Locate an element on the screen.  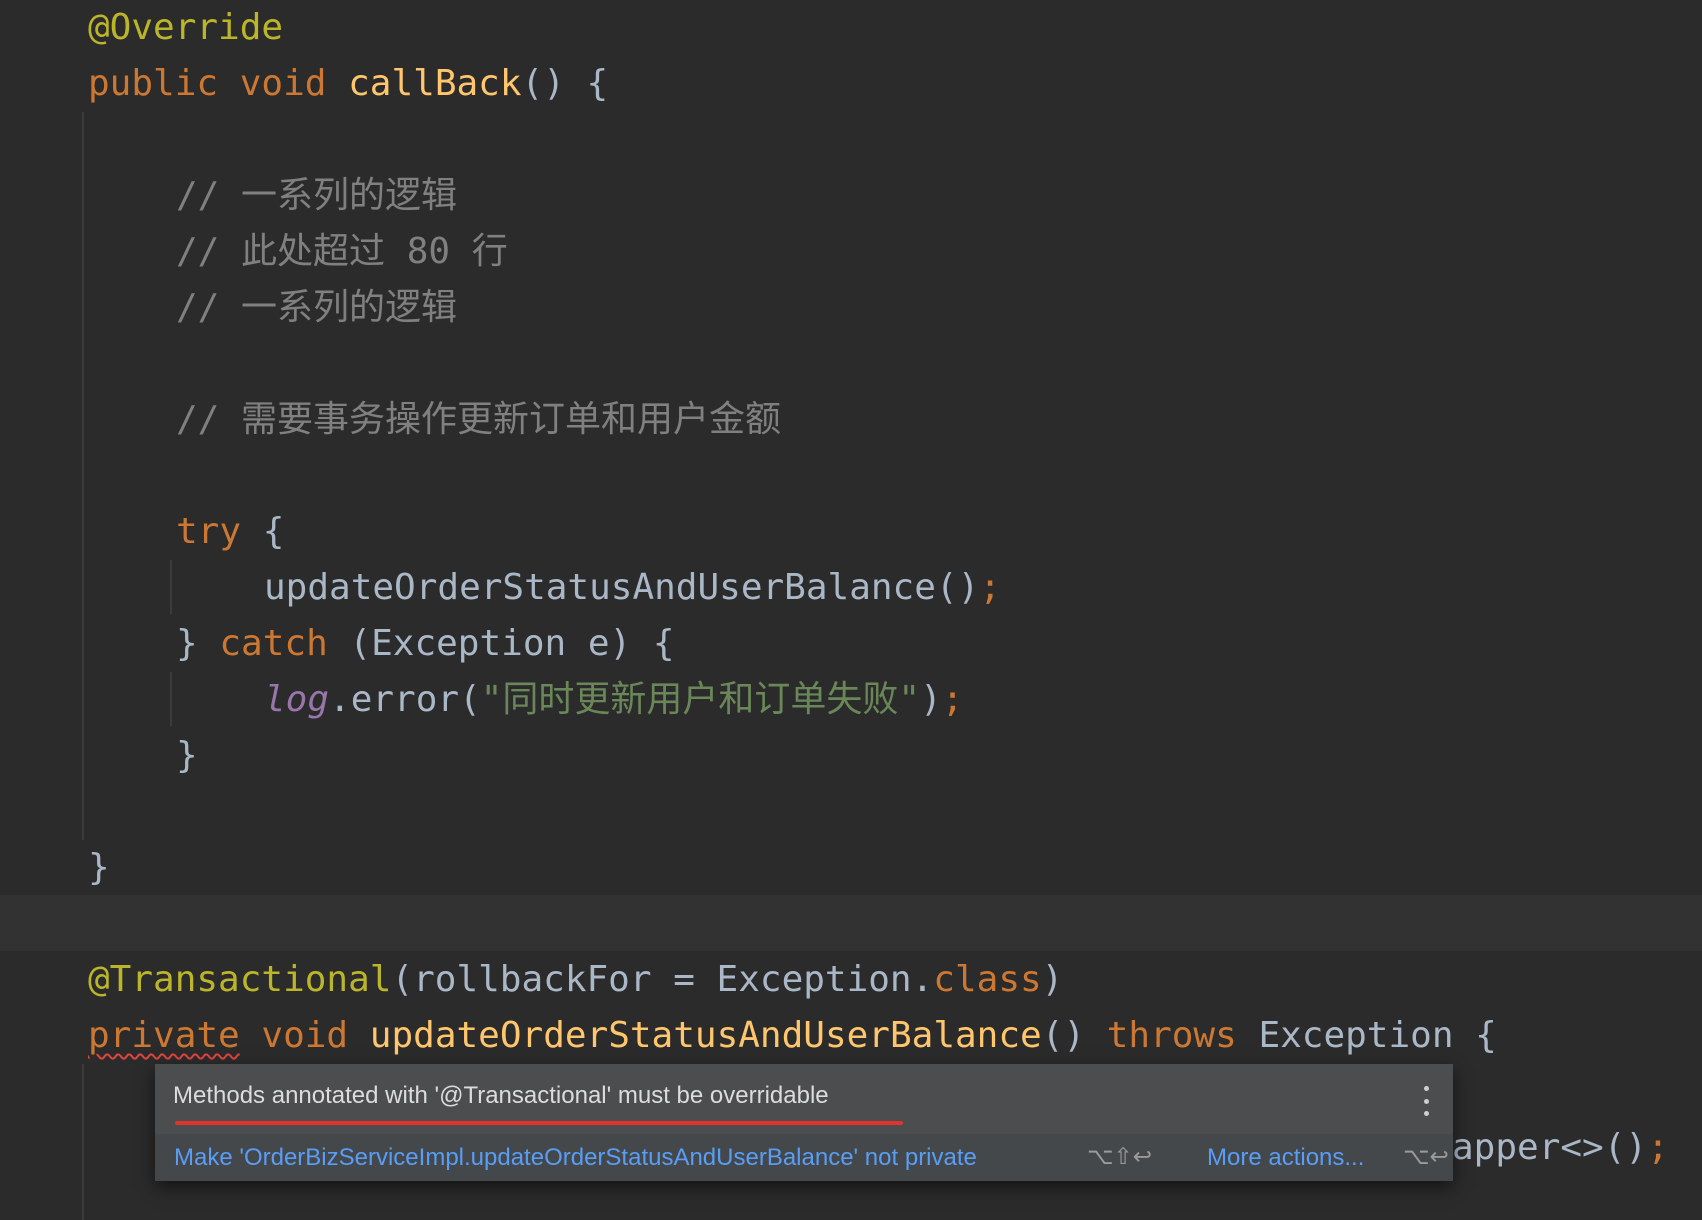
update-parens: () is located at coordinates (1074, 1035).